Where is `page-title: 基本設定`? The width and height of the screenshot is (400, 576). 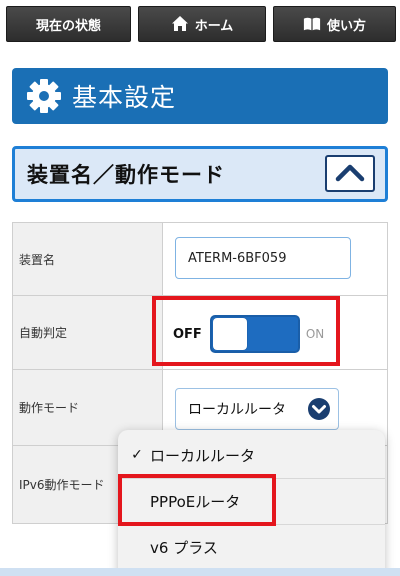
page-title: 基本設定 is located at coordinates (124, 97).